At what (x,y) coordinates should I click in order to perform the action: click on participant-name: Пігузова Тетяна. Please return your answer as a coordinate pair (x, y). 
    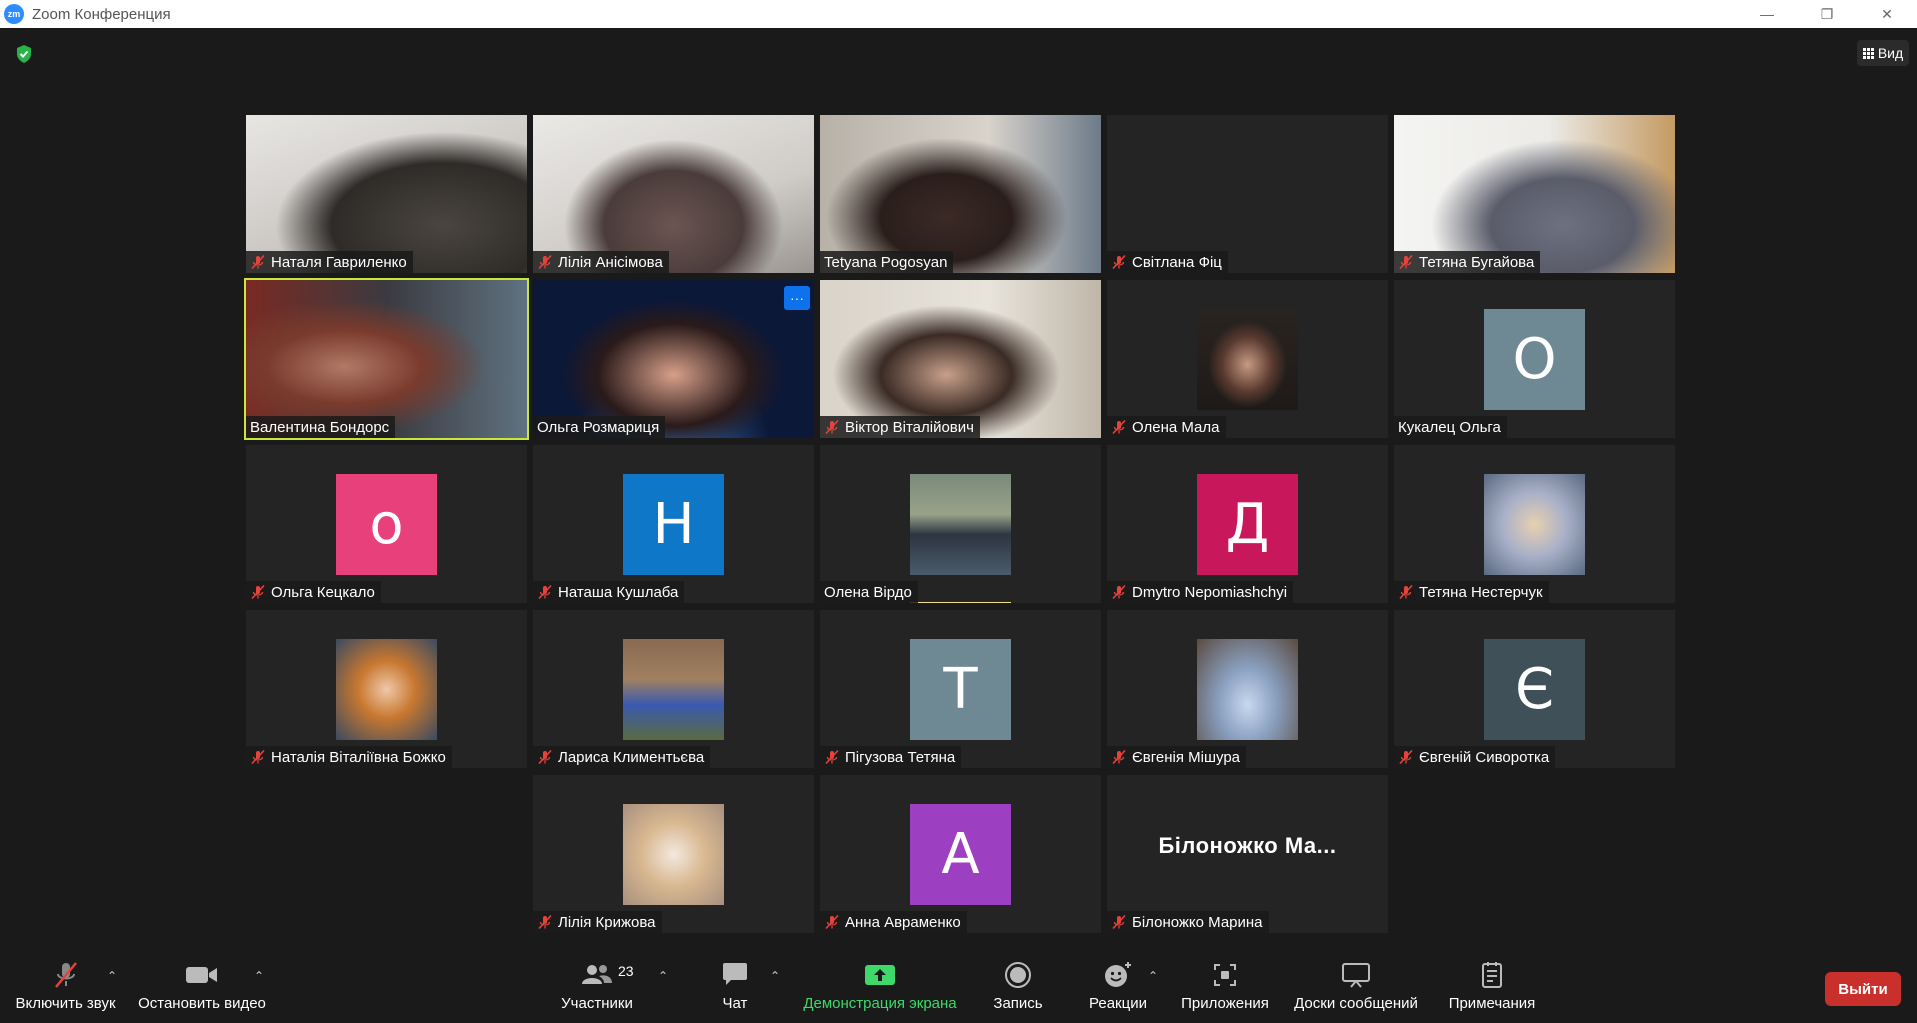
    Looking at the image, I should click on (900, 757).